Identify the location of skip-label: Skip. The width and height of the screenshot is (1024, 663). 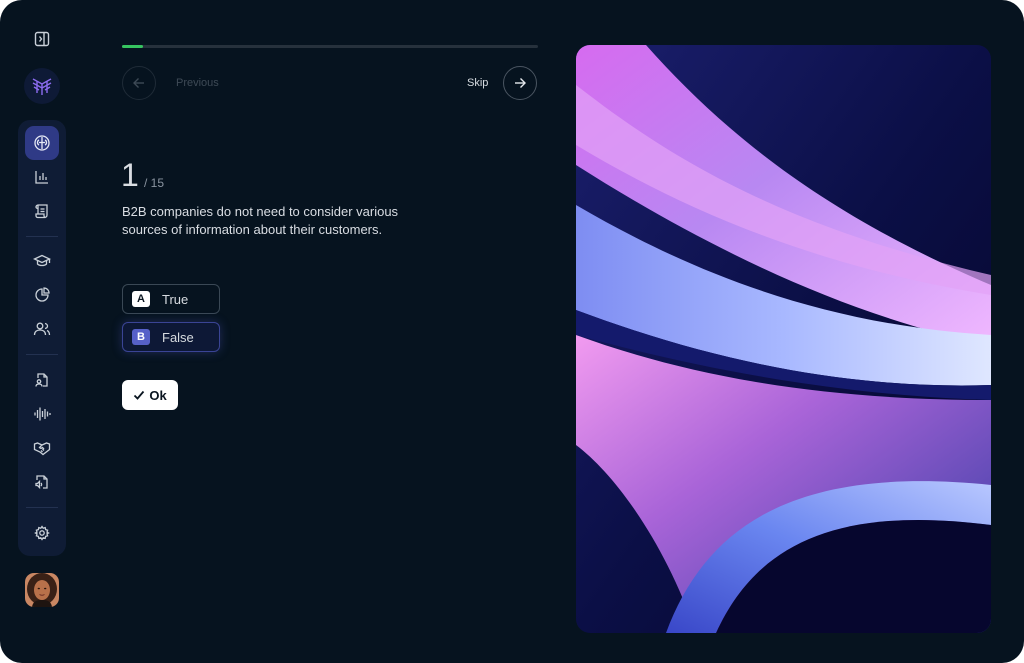
(477, 83).